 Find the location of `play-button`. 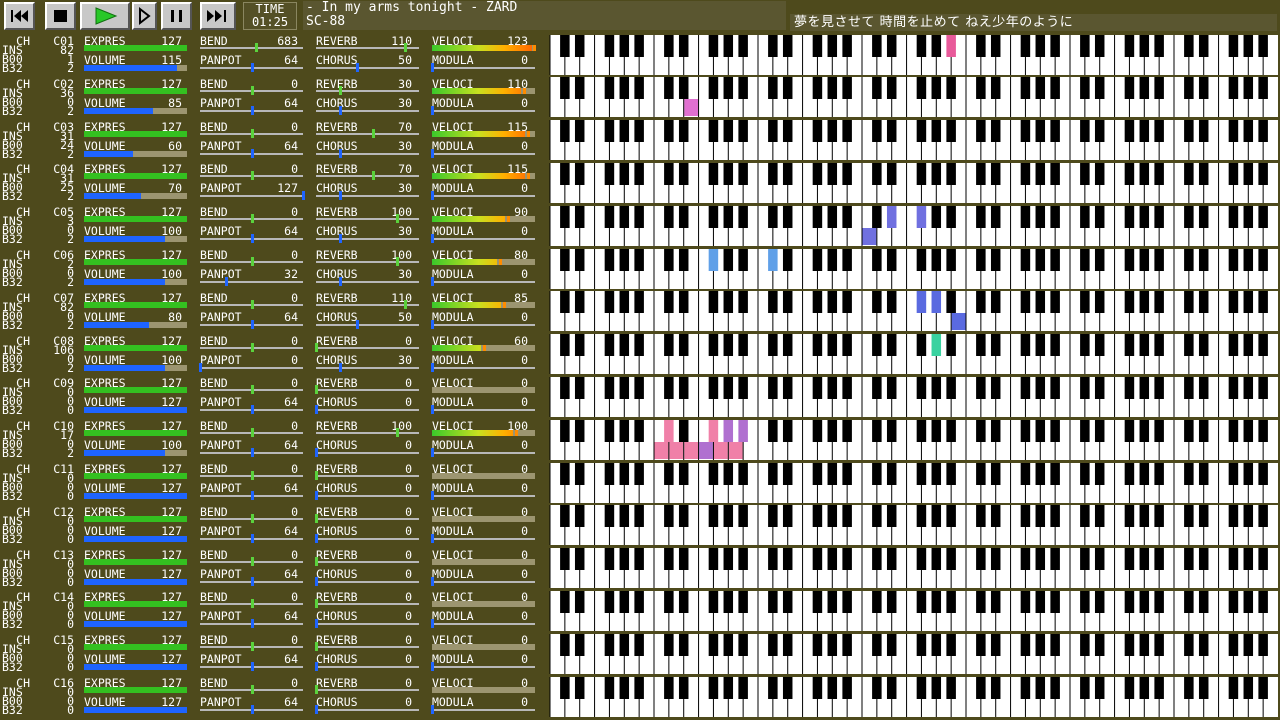

play-button is located at coordinates (105, 16).